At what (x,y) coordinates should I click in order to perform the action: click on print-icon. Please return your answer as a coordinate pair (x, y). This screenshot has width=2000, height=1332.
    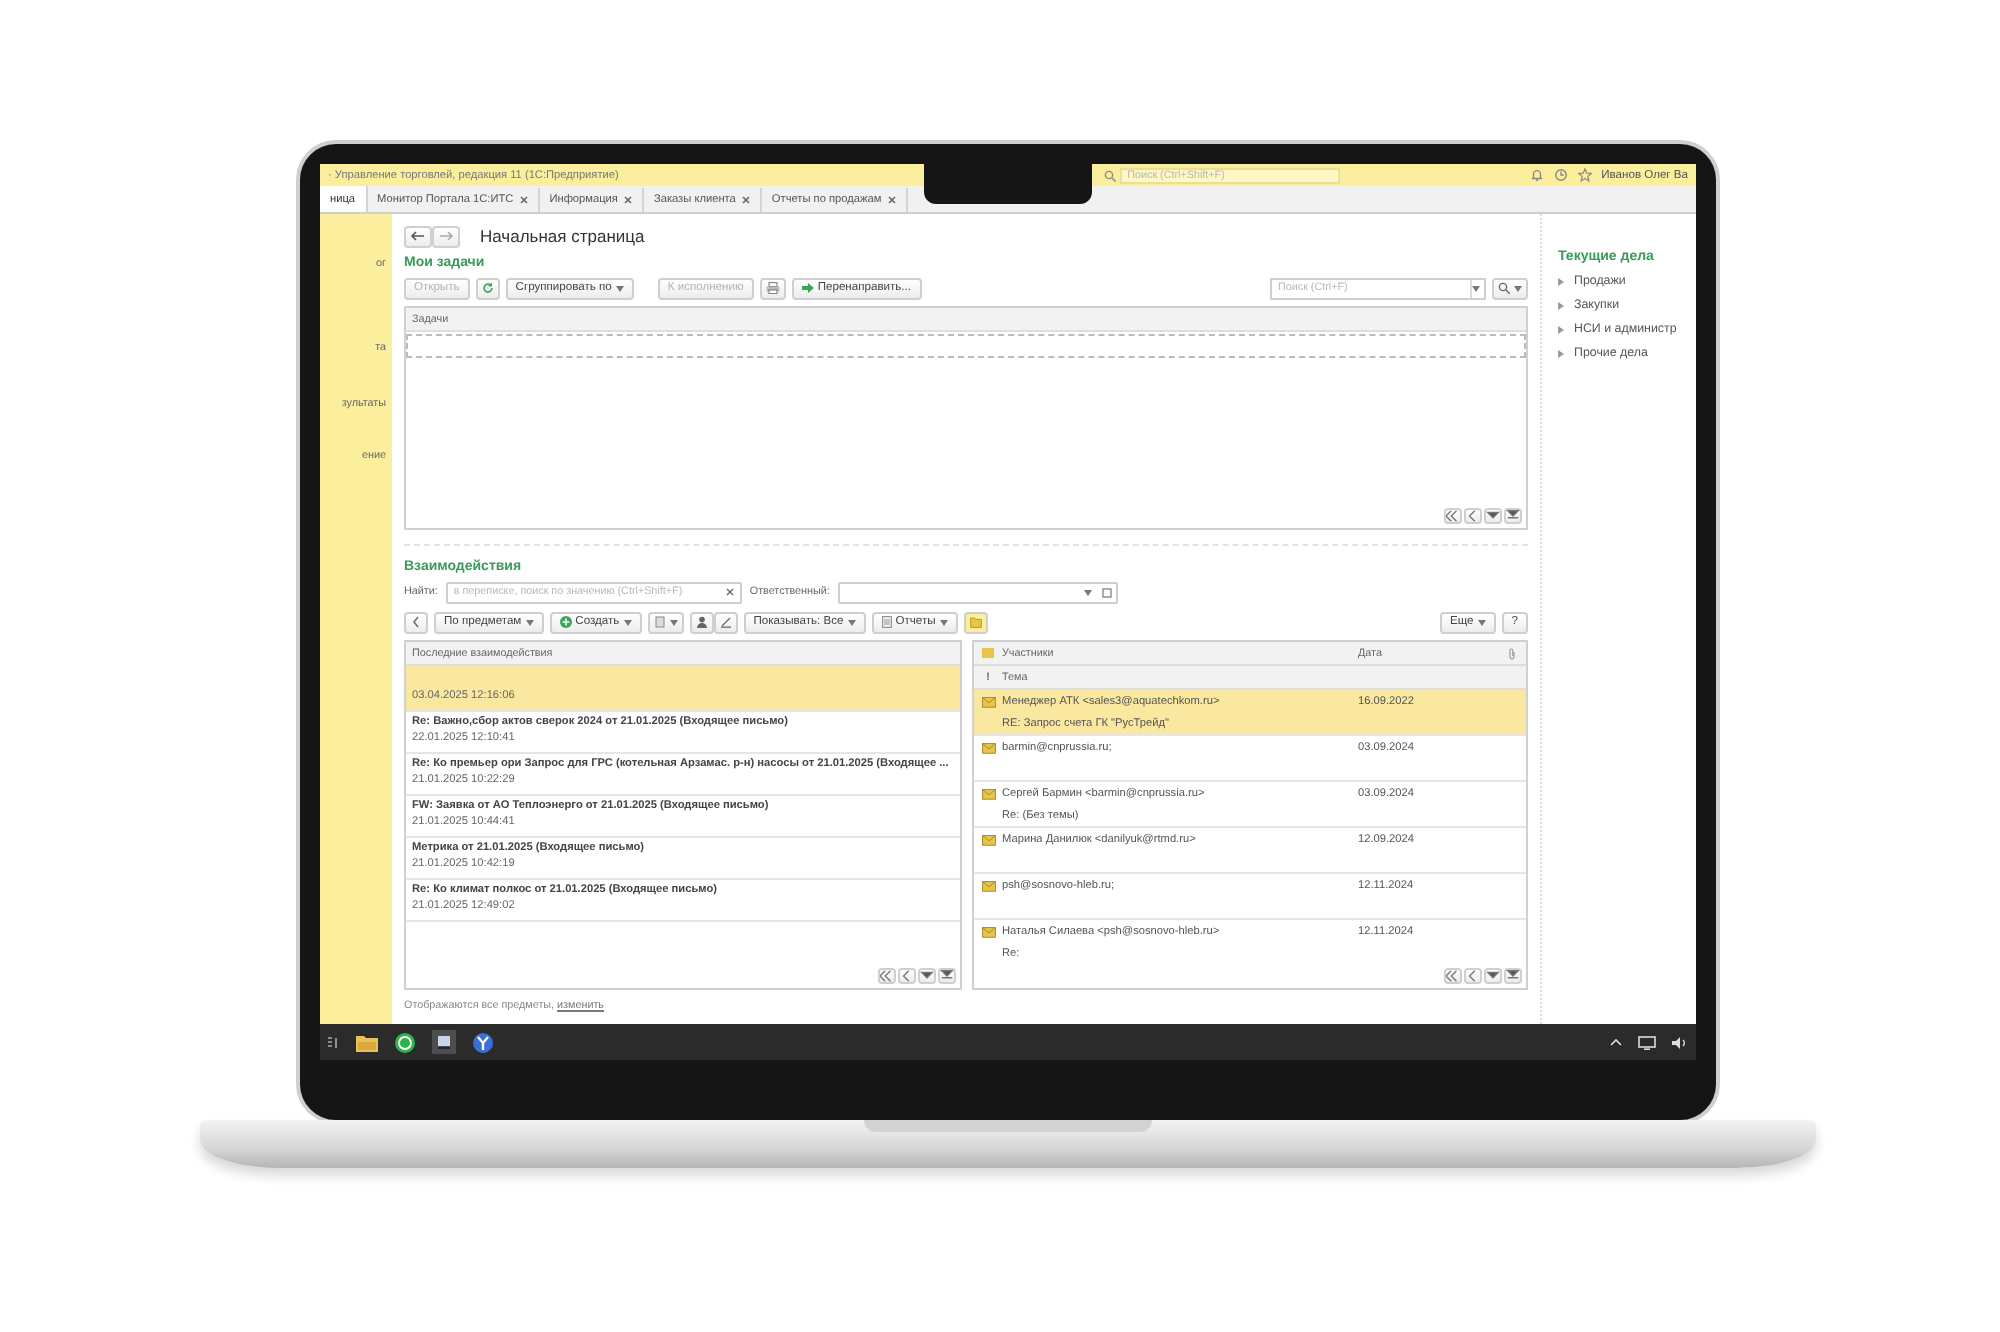
    Looking at the image, I should click on (772, 288).